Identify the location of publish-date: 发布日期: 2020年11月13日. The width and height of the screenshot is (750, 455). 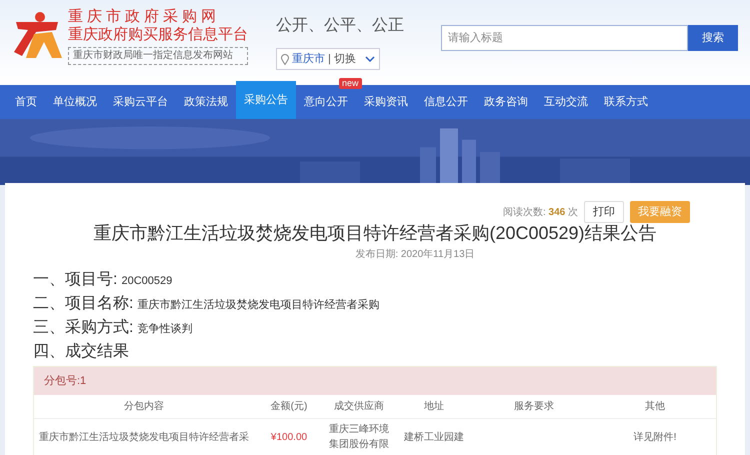
(415, 254).